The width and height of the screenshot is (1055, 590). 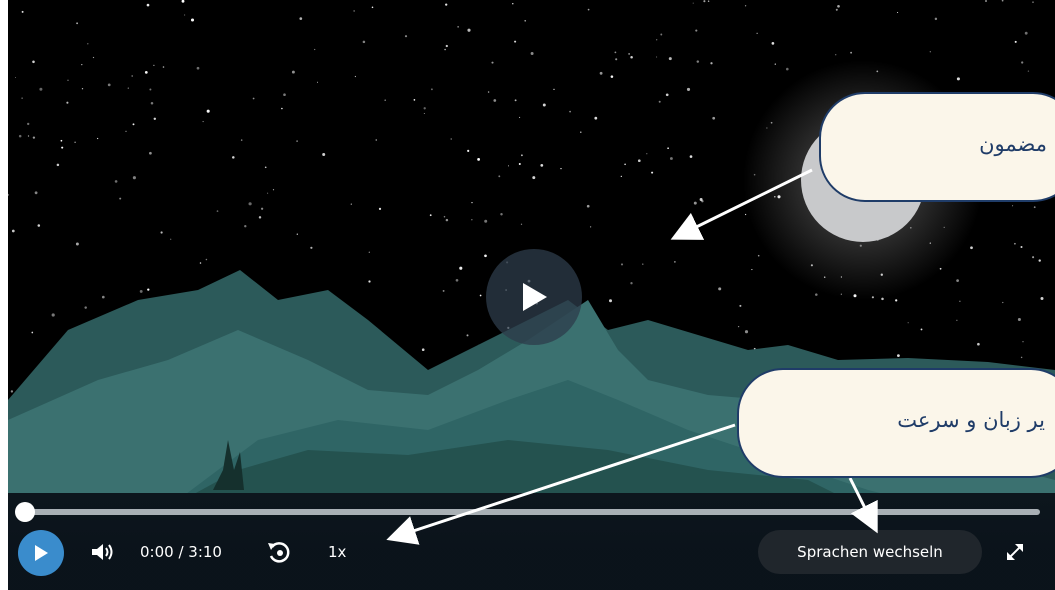 What do you see at coordinates (337, 552) in the screenshot?
I see `playback-speed-button: 1x` at bounding box center [337, 552].